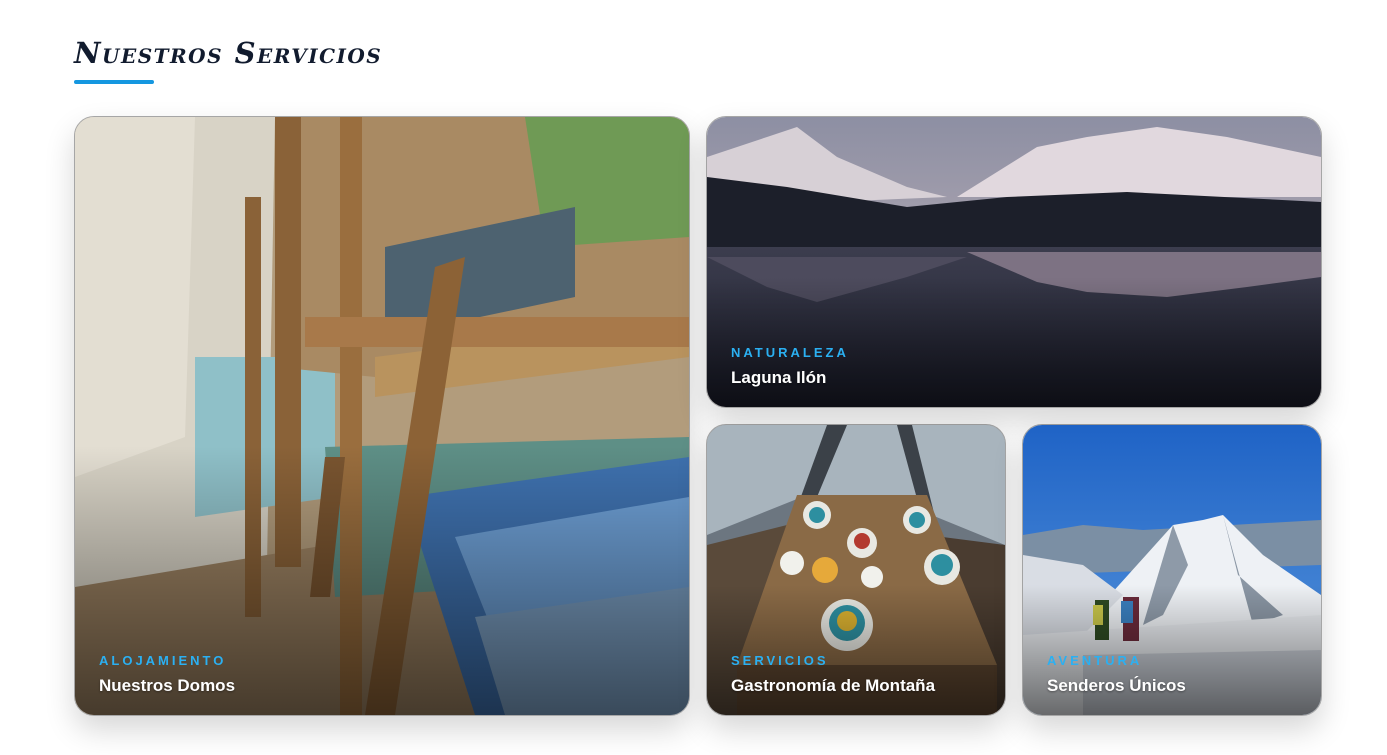 The width and height of the screenshot is (1387, 755). Describe the element at coordinates (167, 685) in the screenshot. I see `card-title: Nuestros Domos` at that location.